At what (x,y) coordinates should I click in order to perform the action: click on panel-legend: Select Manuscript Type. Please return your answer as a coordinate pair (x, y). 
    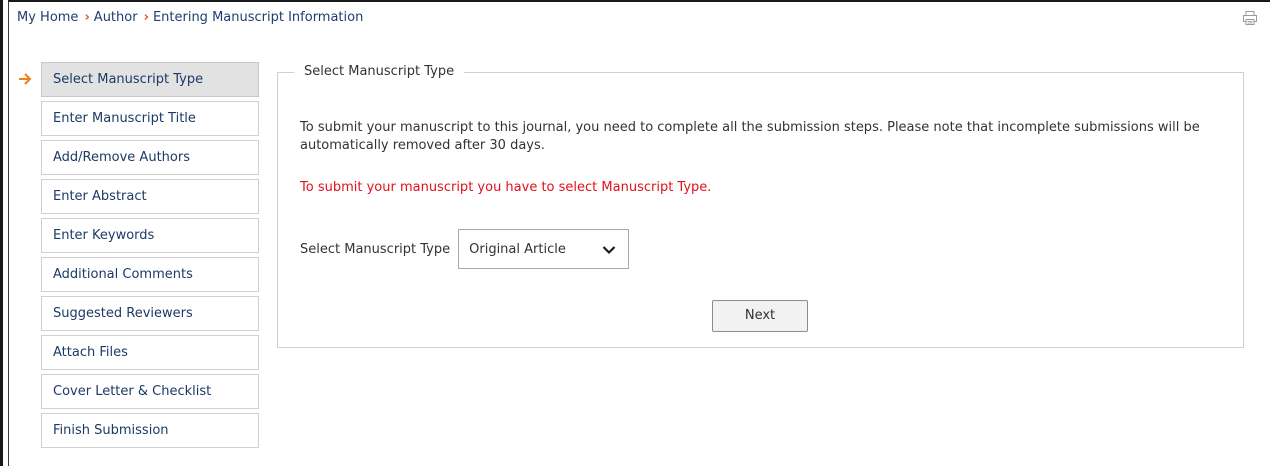
    Looking at the image, I should click on (379, 71).